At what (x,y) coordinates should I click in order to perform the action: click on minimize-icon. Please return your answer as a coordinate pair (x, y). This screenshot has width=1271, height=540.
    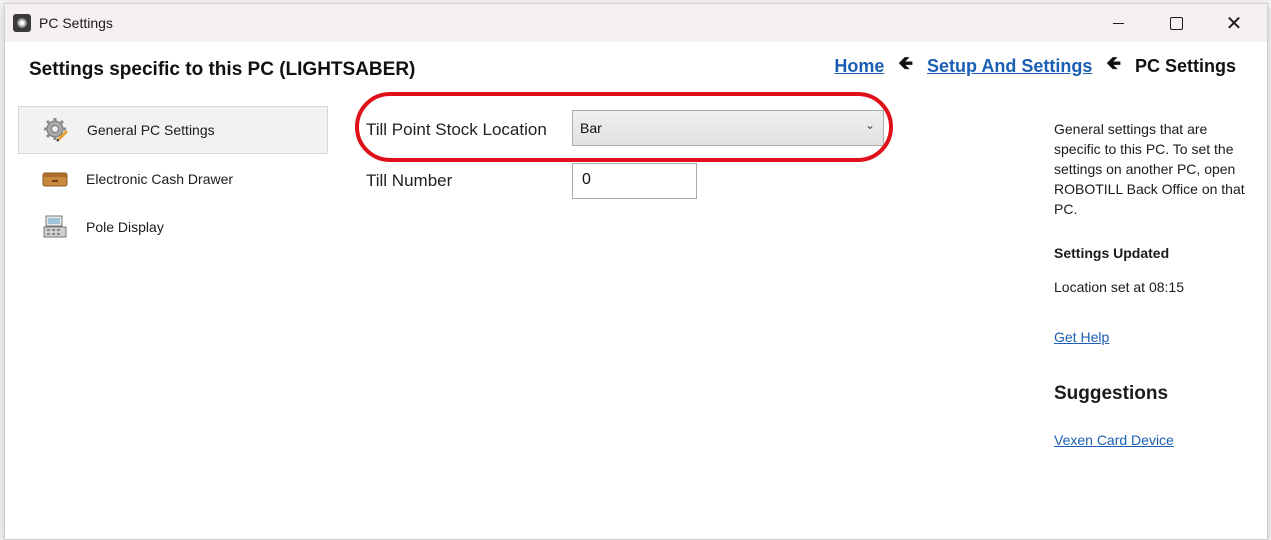
    Looking at the image, I should click on (1118, 23).